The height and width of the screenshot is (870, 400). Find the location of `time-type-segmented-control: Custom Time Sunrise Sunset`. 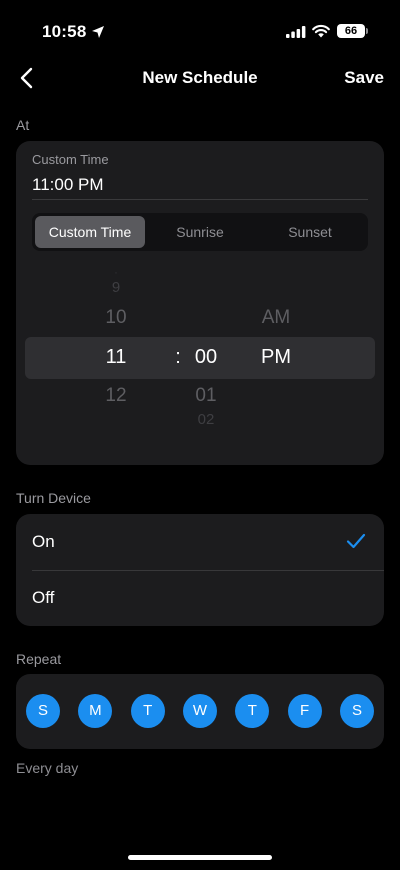

time-type-segmented-control: Custom Time Sunrise Sunset is located at coordinates (200, 232).